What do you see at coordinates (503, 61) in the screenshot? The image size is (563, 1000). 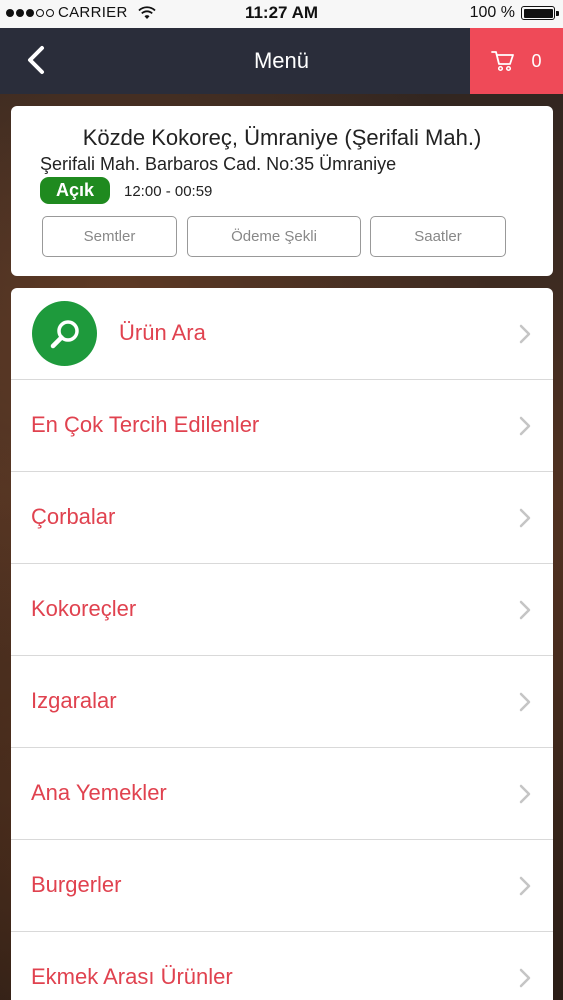 I see `shopping-cart-icon` at bounding box center [503, 61].